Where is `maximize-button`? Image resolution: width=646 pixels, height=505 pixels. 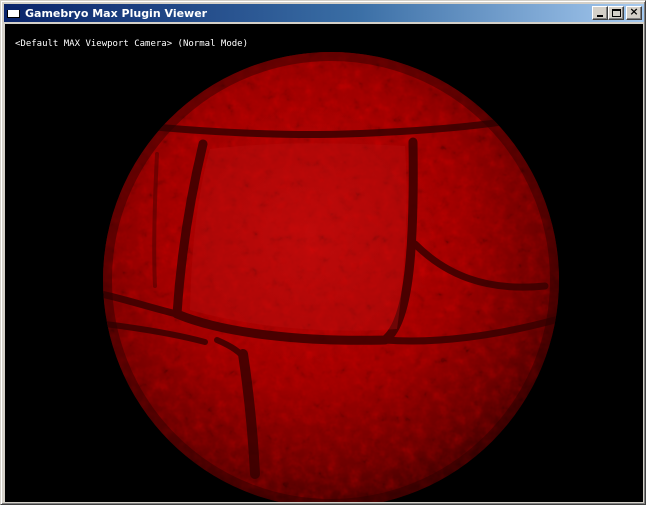
maximize-button is located at coordinates (616, 13).